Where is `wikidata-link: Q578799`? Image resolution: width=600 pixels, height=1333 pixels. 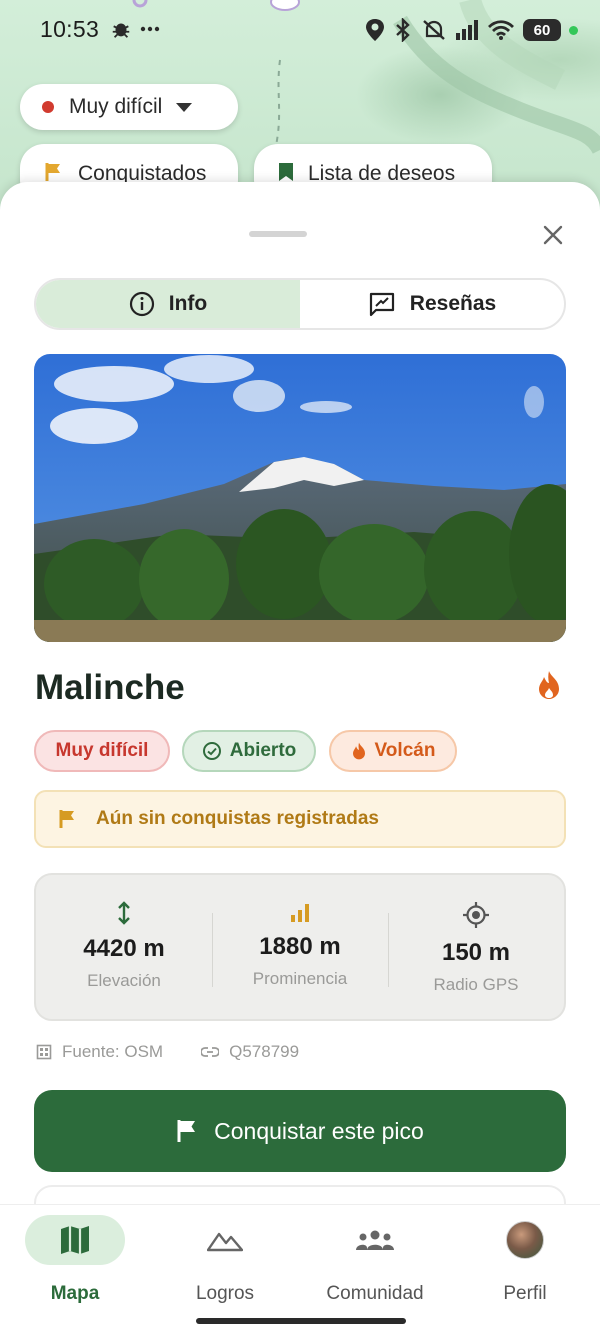
wikidata-link: Q578799 is located at coordinates (264, 1052).